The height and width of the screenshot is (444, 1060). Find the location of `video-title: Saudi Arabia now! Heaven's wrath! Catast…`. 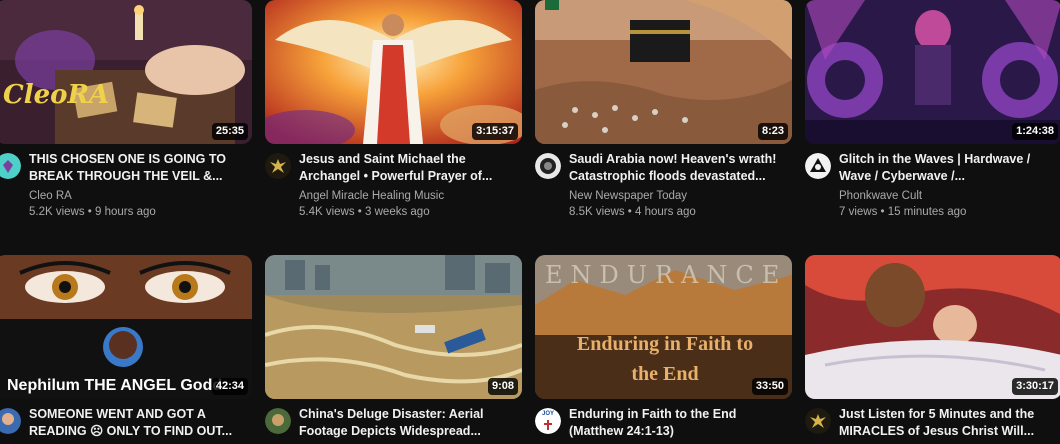

video-title: Saudi Arabia now! Heaven's wrath! Catast… is located at coordinates (679, 168).